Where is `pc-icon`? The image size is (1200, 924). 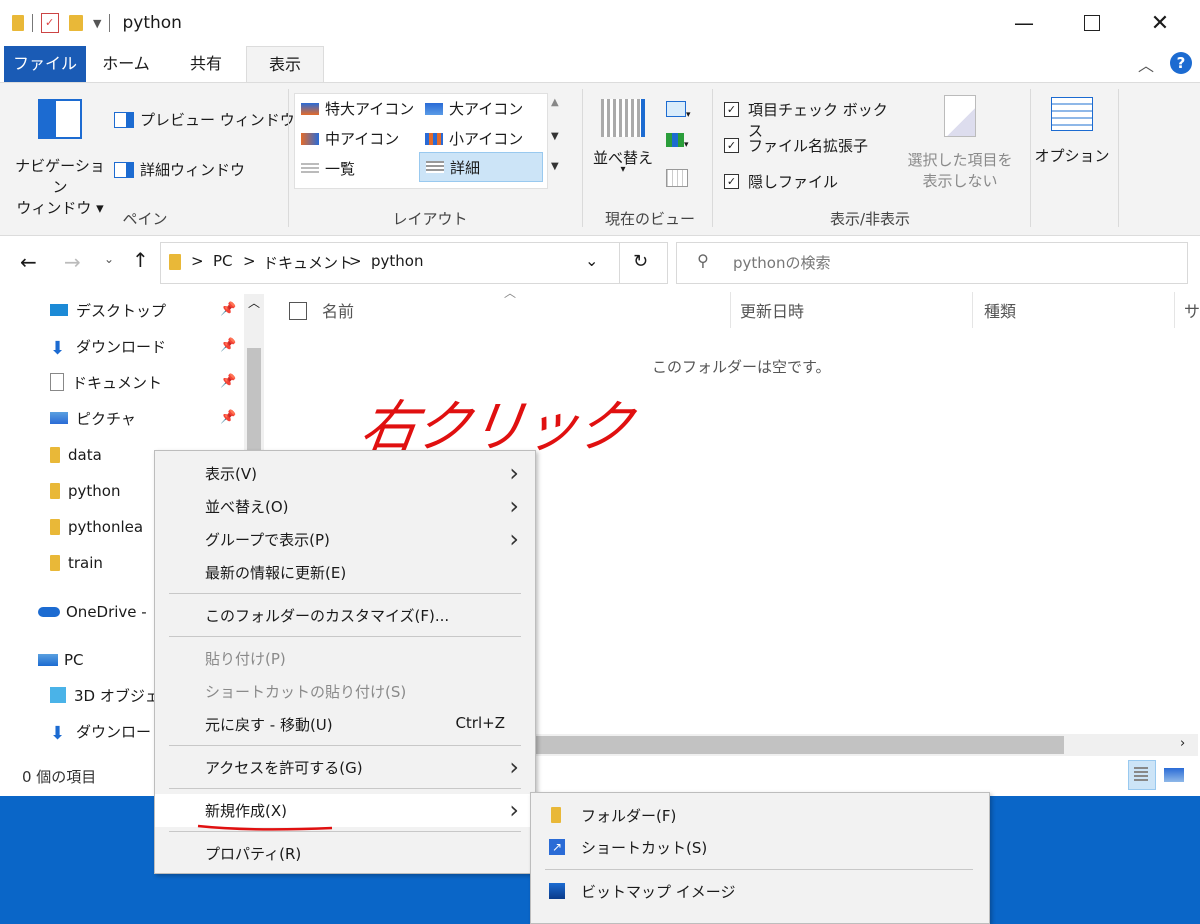
pc-icon is located at coordinates (48, 660).